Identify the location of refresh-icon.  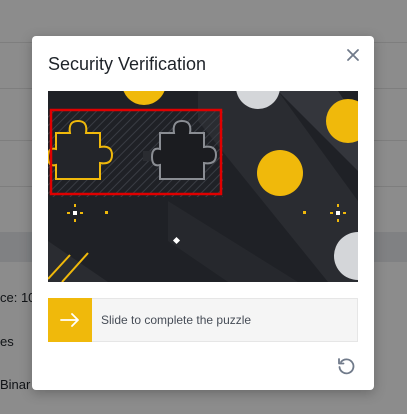
(346, 366).